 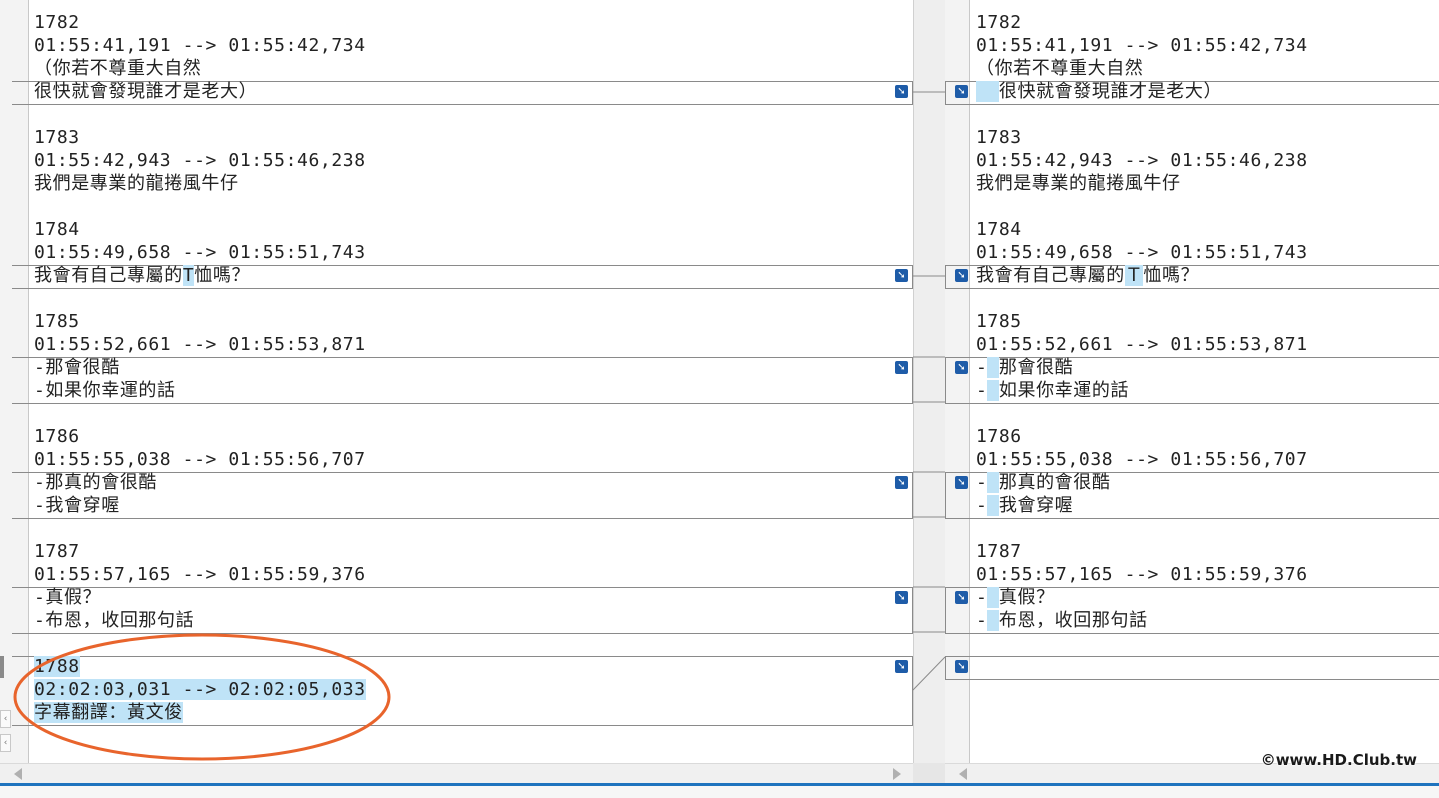 What do you see at coordinates (142, 275) in the screenshot?
I see `left-line-1784-text: 我會有自己專屬的T恤嗎？` at bounding box center [142, 275].